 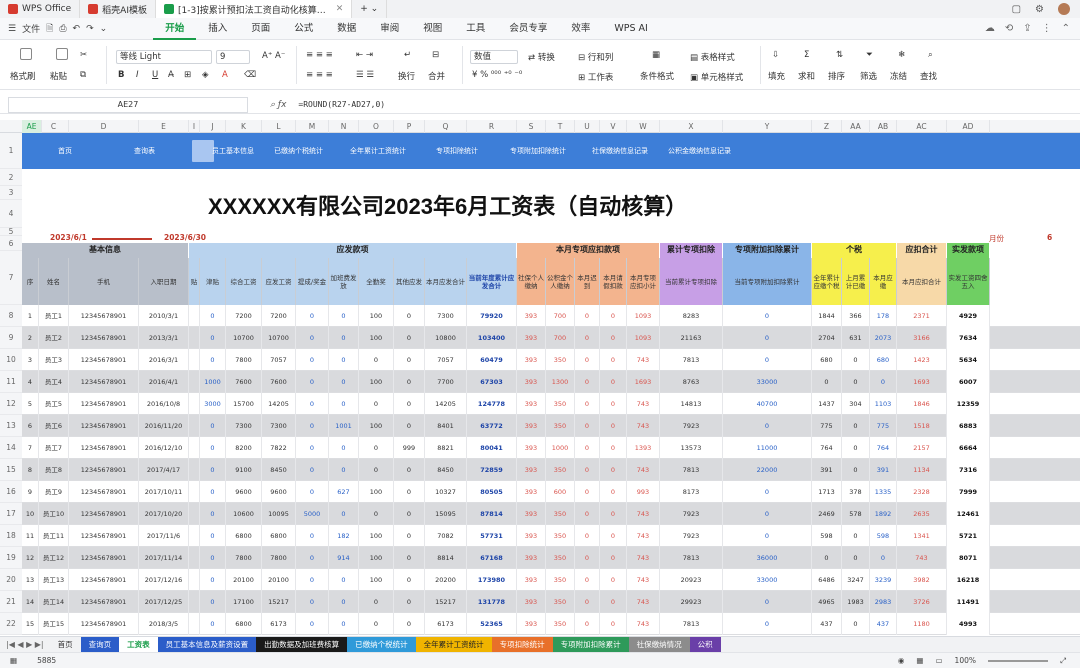 I want to click on cell-pay: 7057, so click(x=279, y=360).